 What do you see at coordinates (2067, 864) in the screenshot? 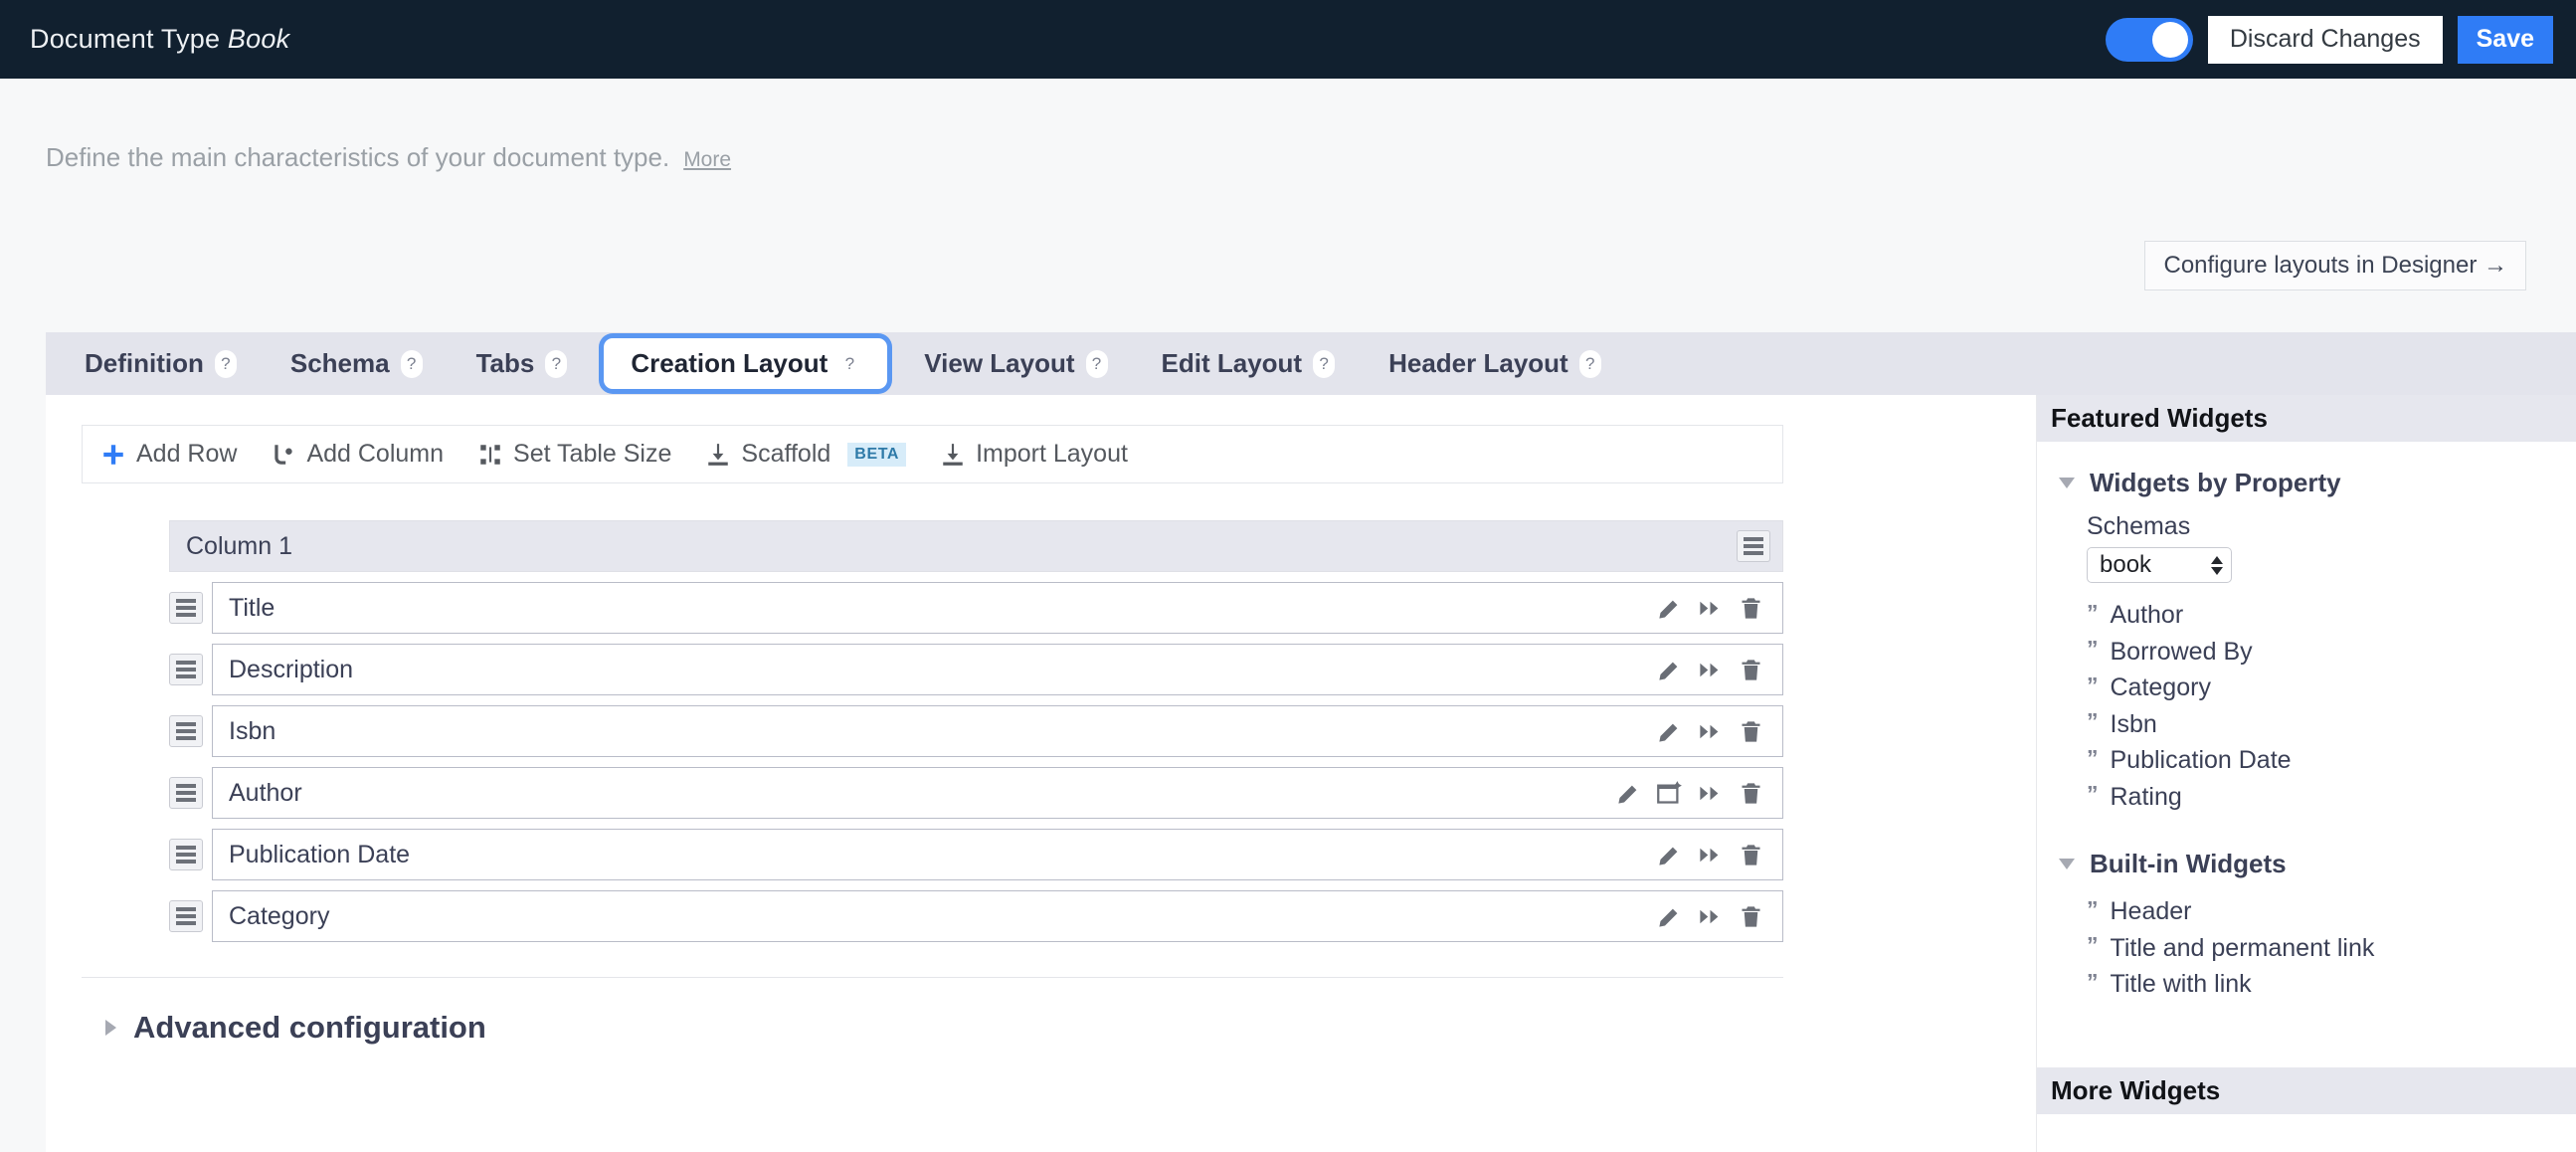
I see `chevron-down-icon` at bounding box center [2067, 864].